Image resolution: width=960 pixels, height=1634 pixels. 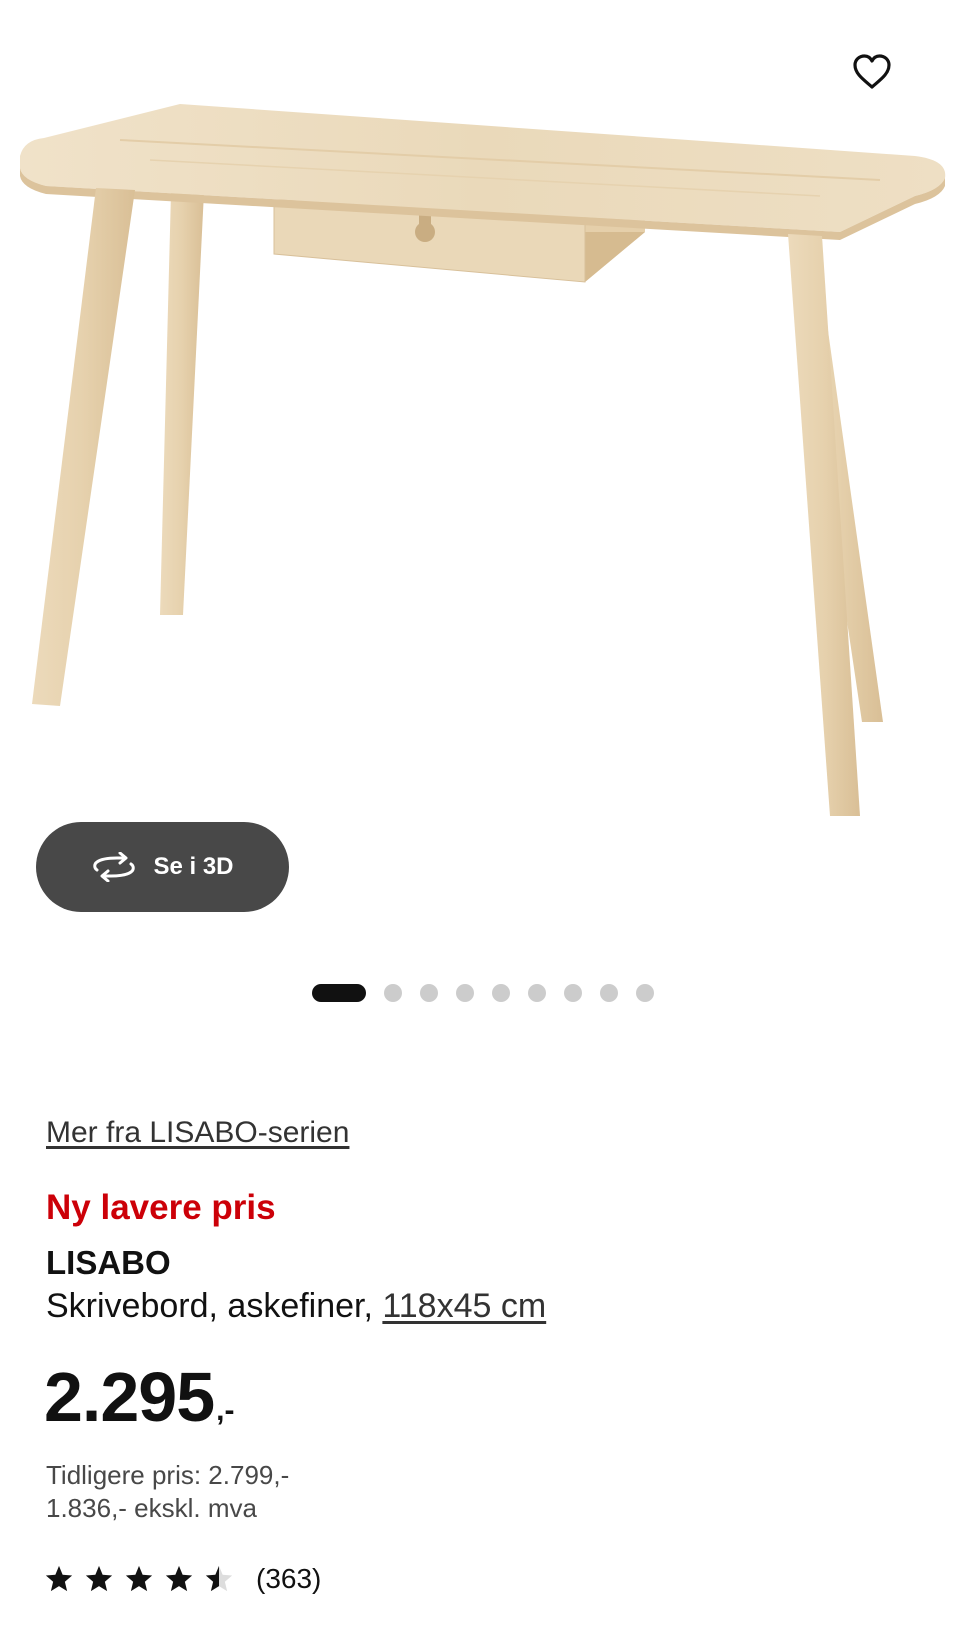 What do you see at coordinates (168, 1475) in the screenshot?
I see `previous-price: Tidligere pris: 2.799,-` at bounding box center [168, 1475].